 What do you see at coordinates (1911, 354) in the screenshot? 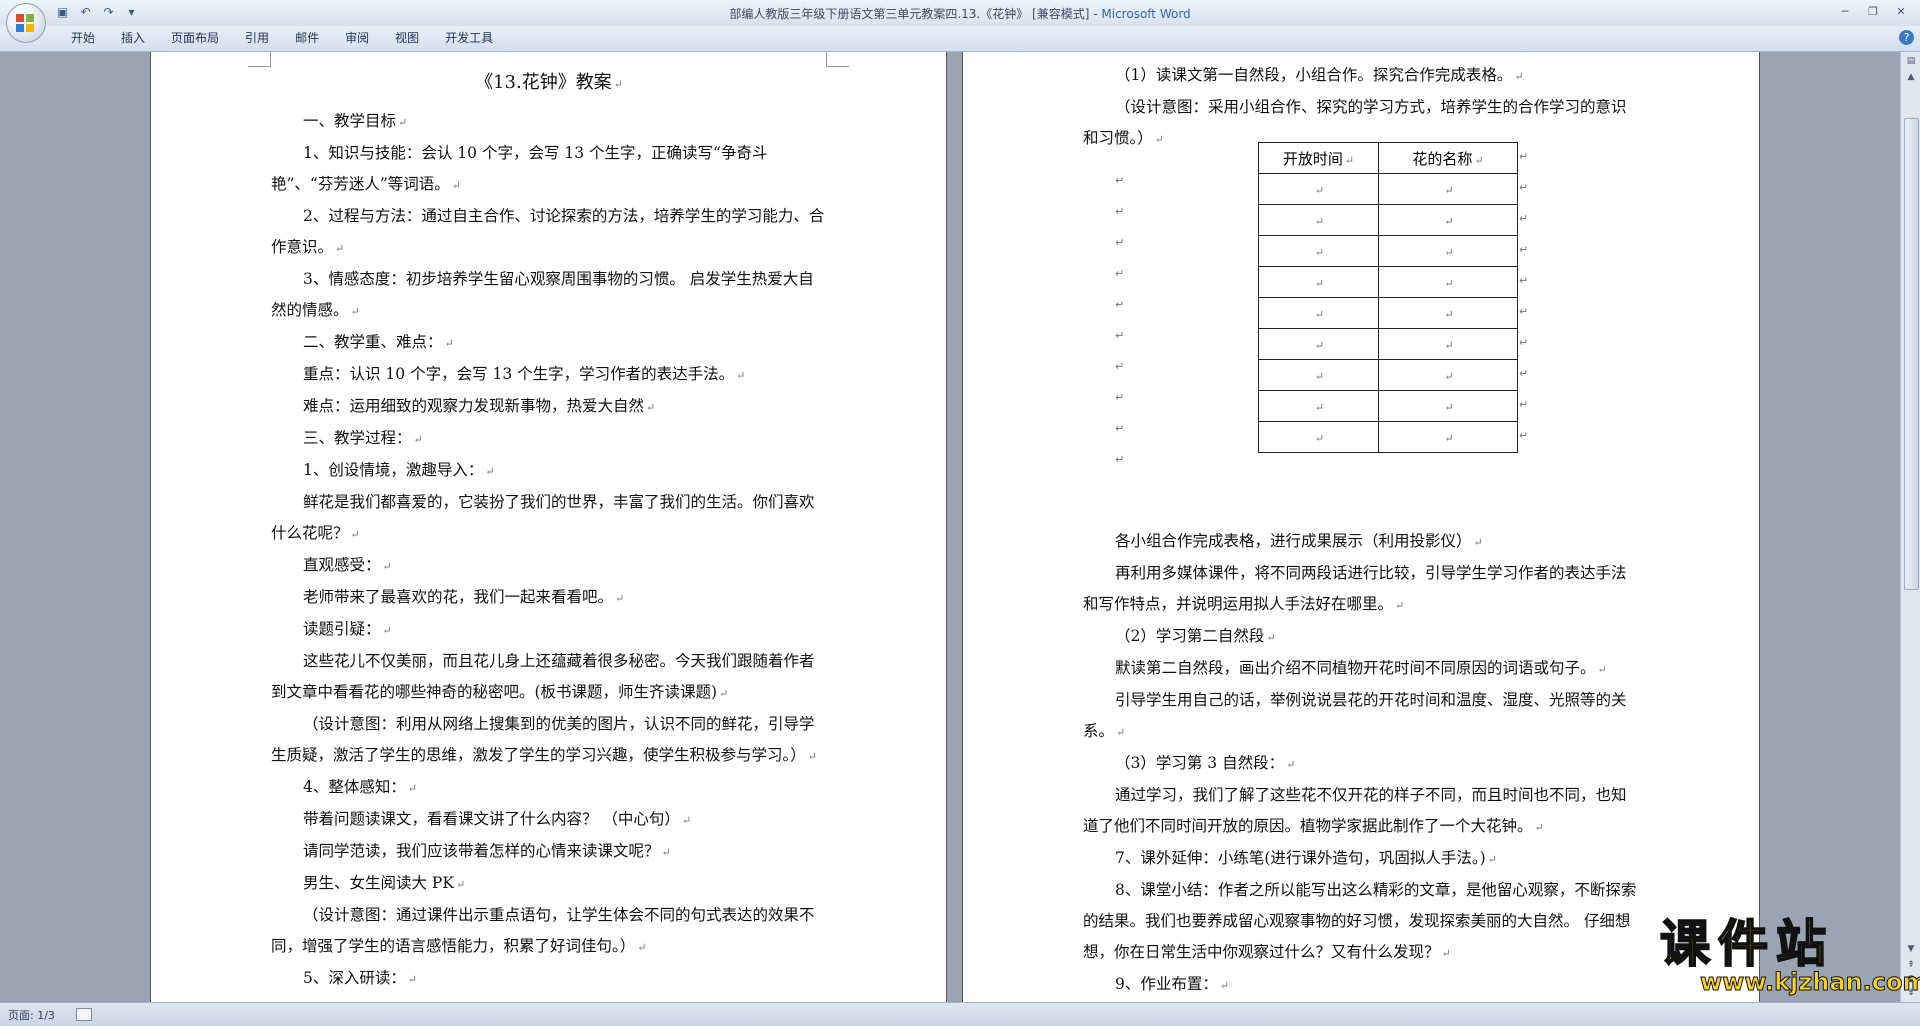
I see `scrollbar-thumb` at bounding box center [1911, 354].